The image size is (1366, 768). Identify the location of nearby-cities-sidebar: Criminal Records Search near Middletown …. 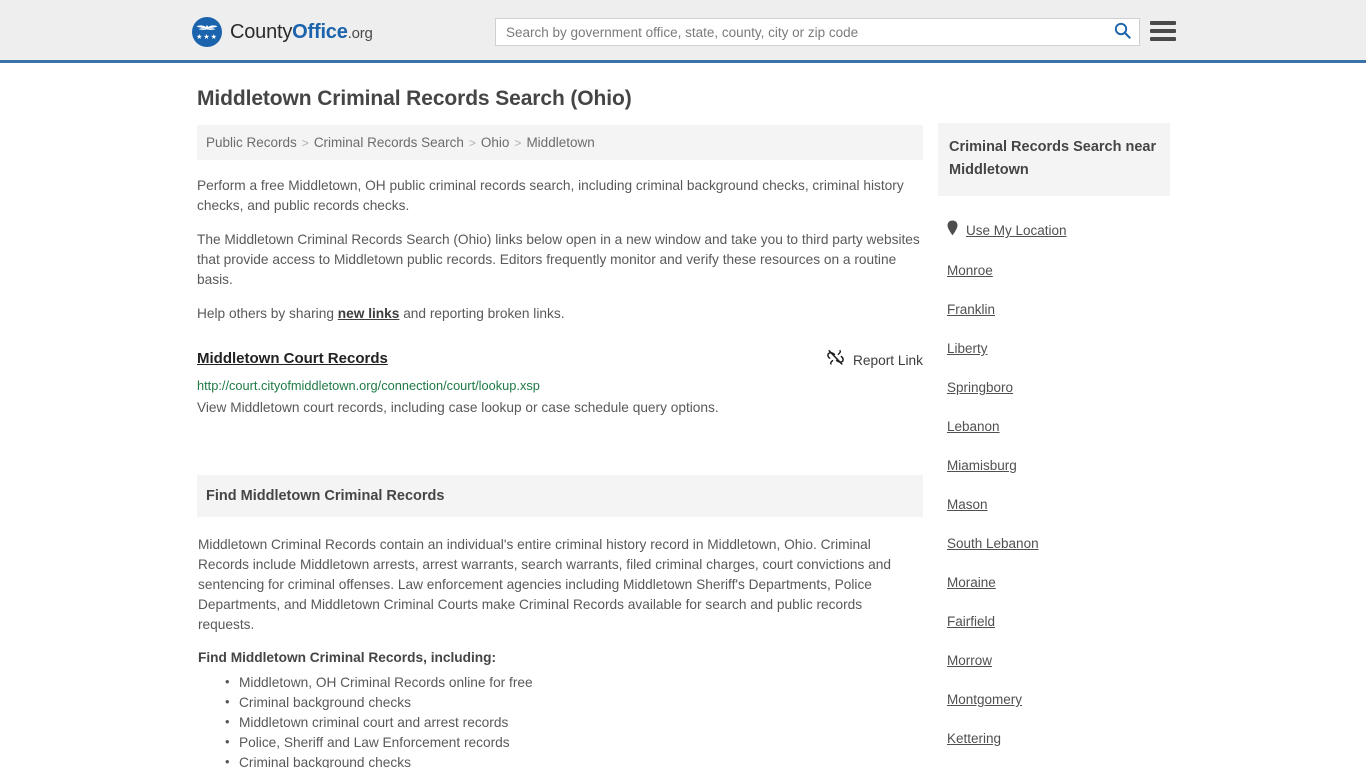
(1054, 445).